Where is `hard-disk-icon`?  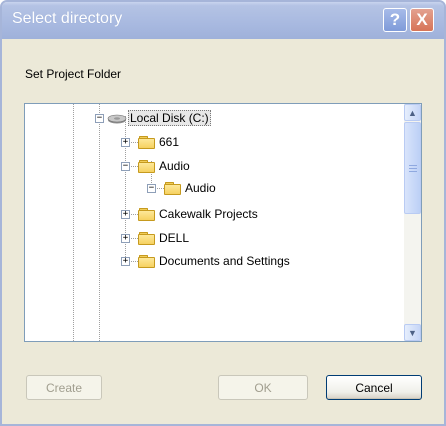 hard-disk-icon is located at coordinates (117, 119).